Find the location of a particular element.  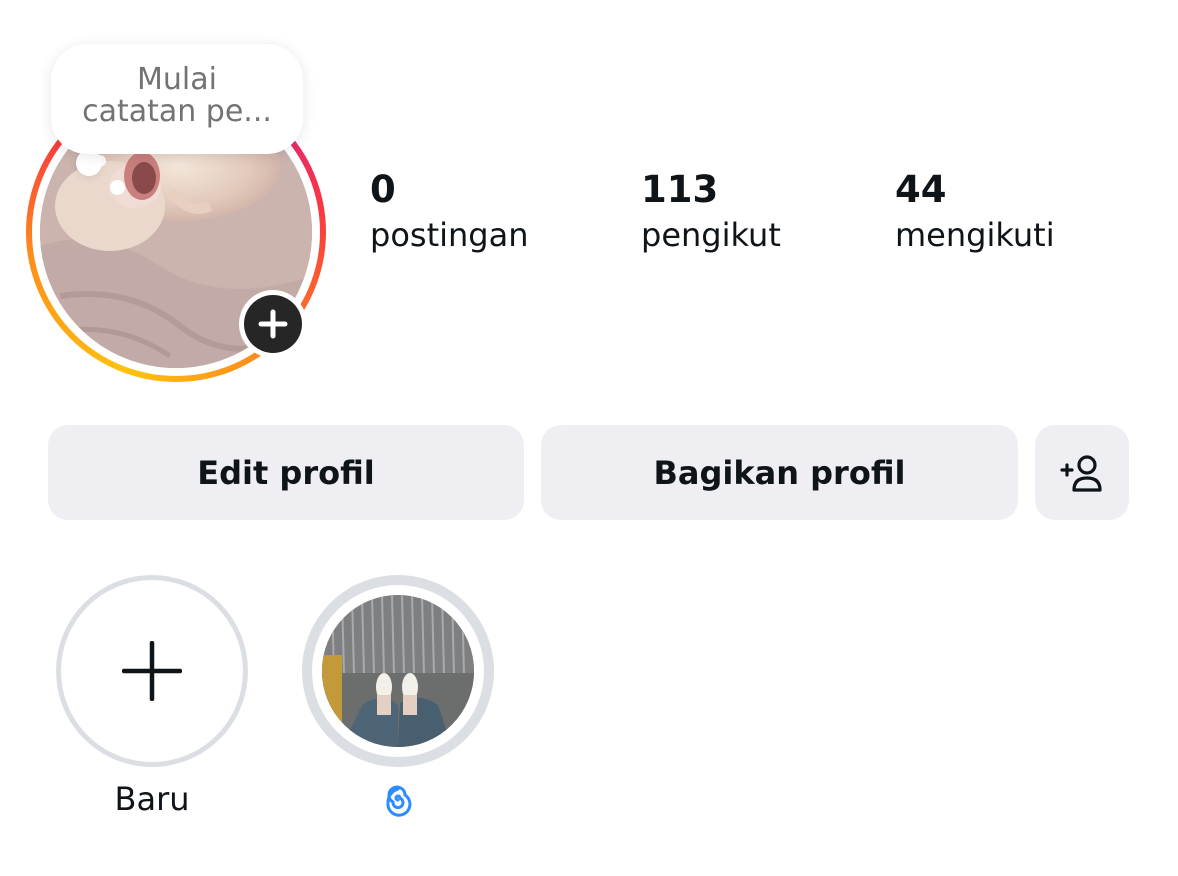

following-label: mengikuti is located at coordinates (975, 235).